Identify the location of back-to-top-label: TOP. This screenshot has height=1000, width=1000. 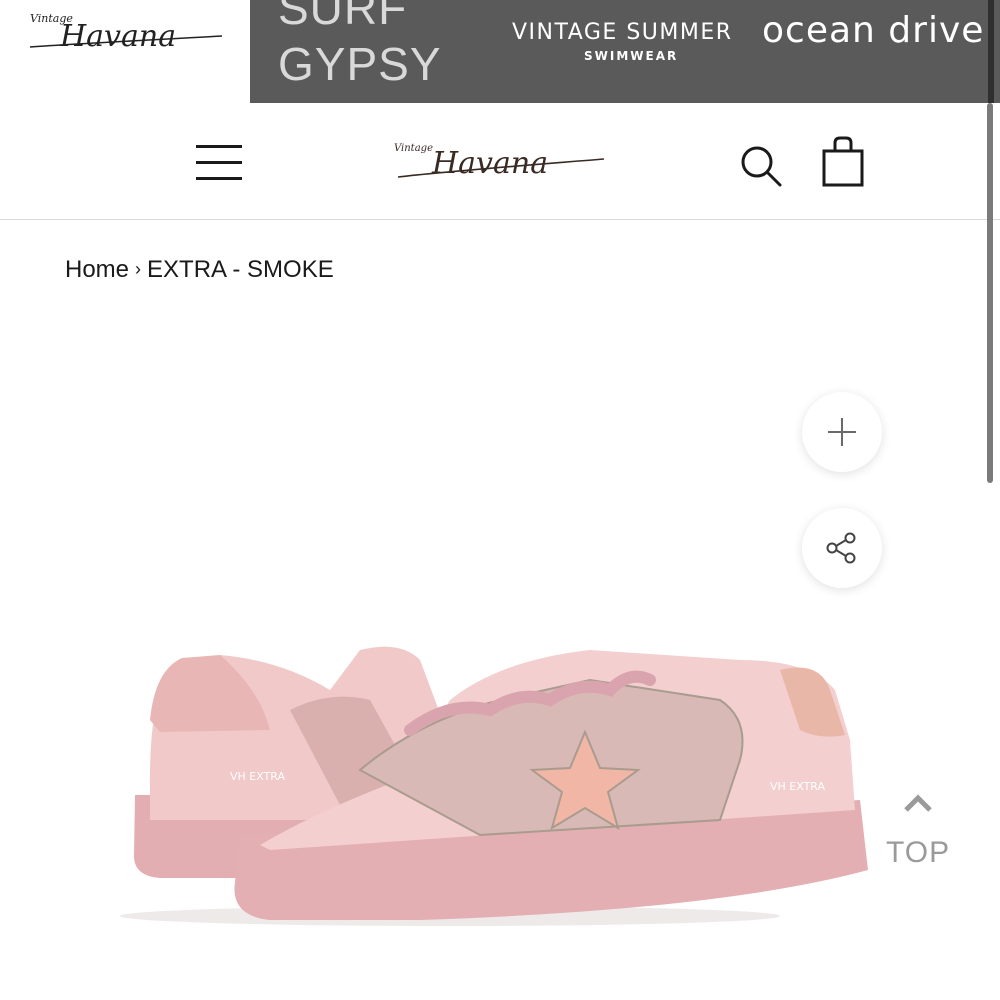
(918, 852).